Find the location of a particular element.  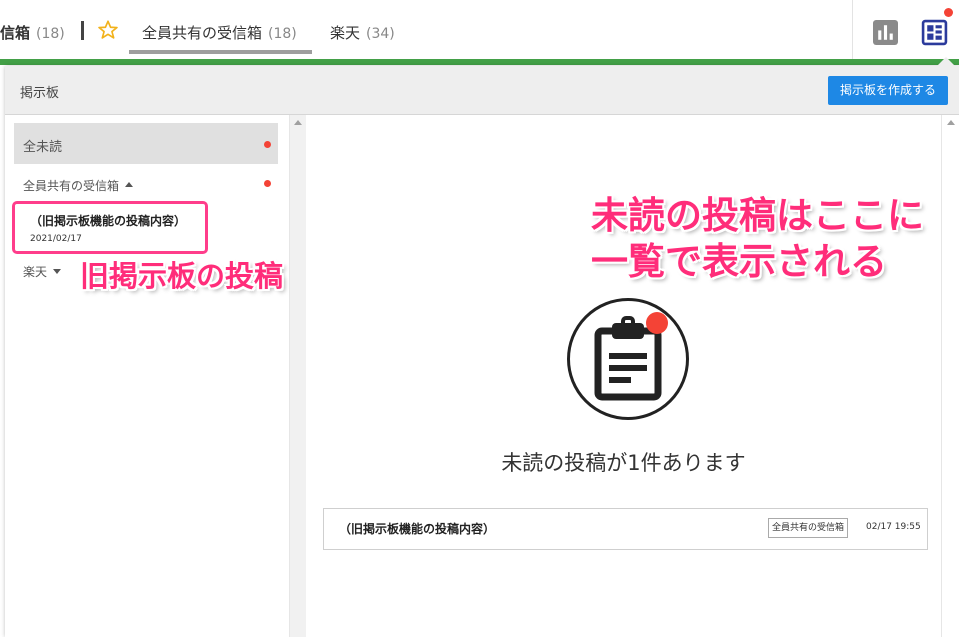

clipboard-icon-circle is located at coordinates (628, 359).